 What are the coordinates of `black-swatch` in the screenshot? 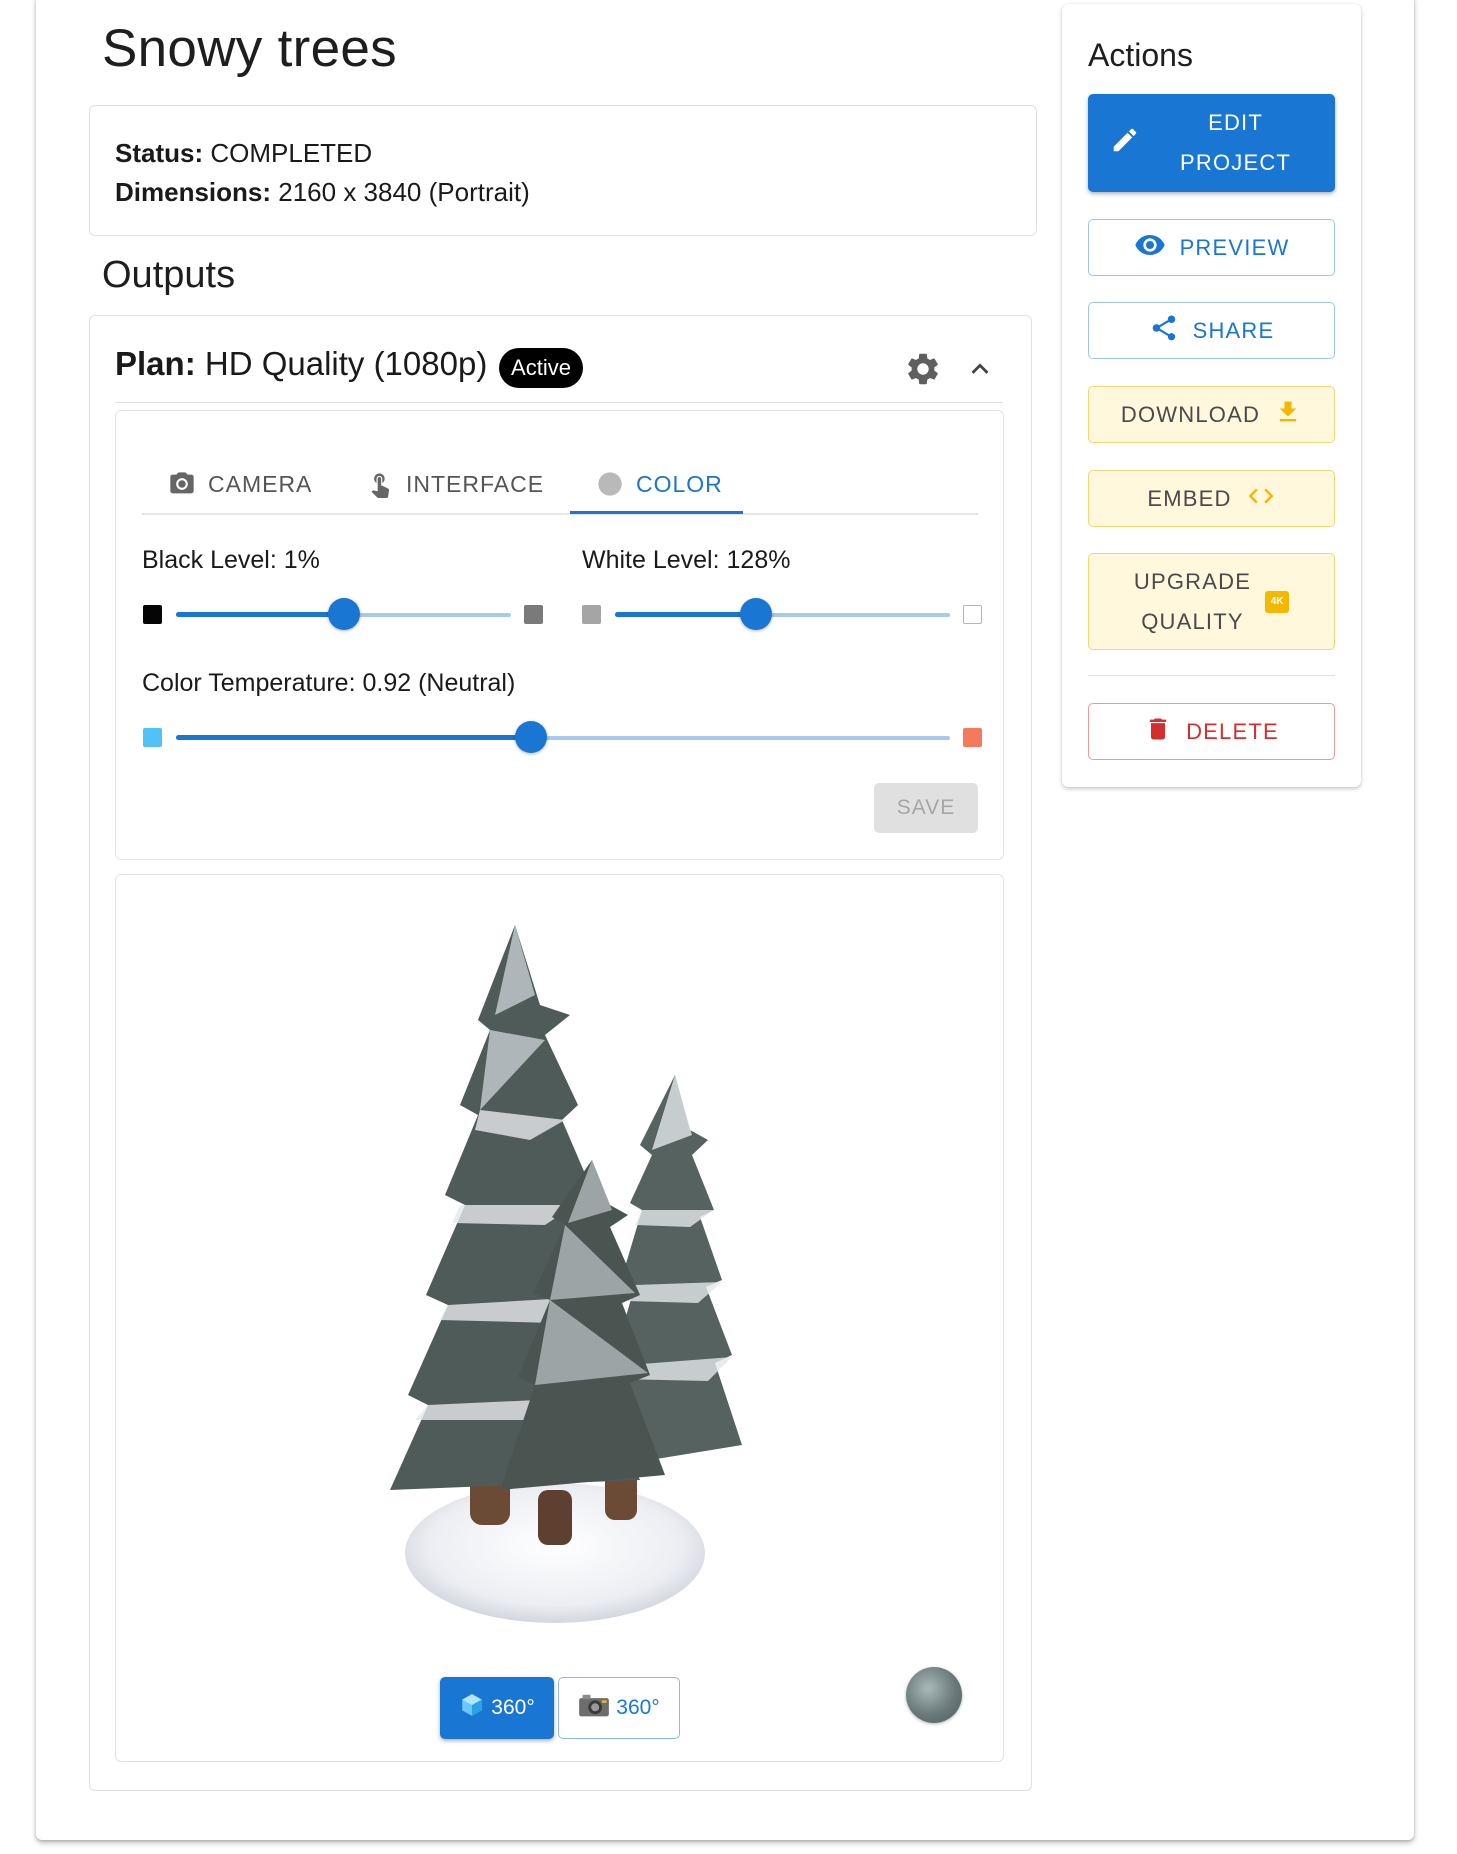 It's located at (152, 614).